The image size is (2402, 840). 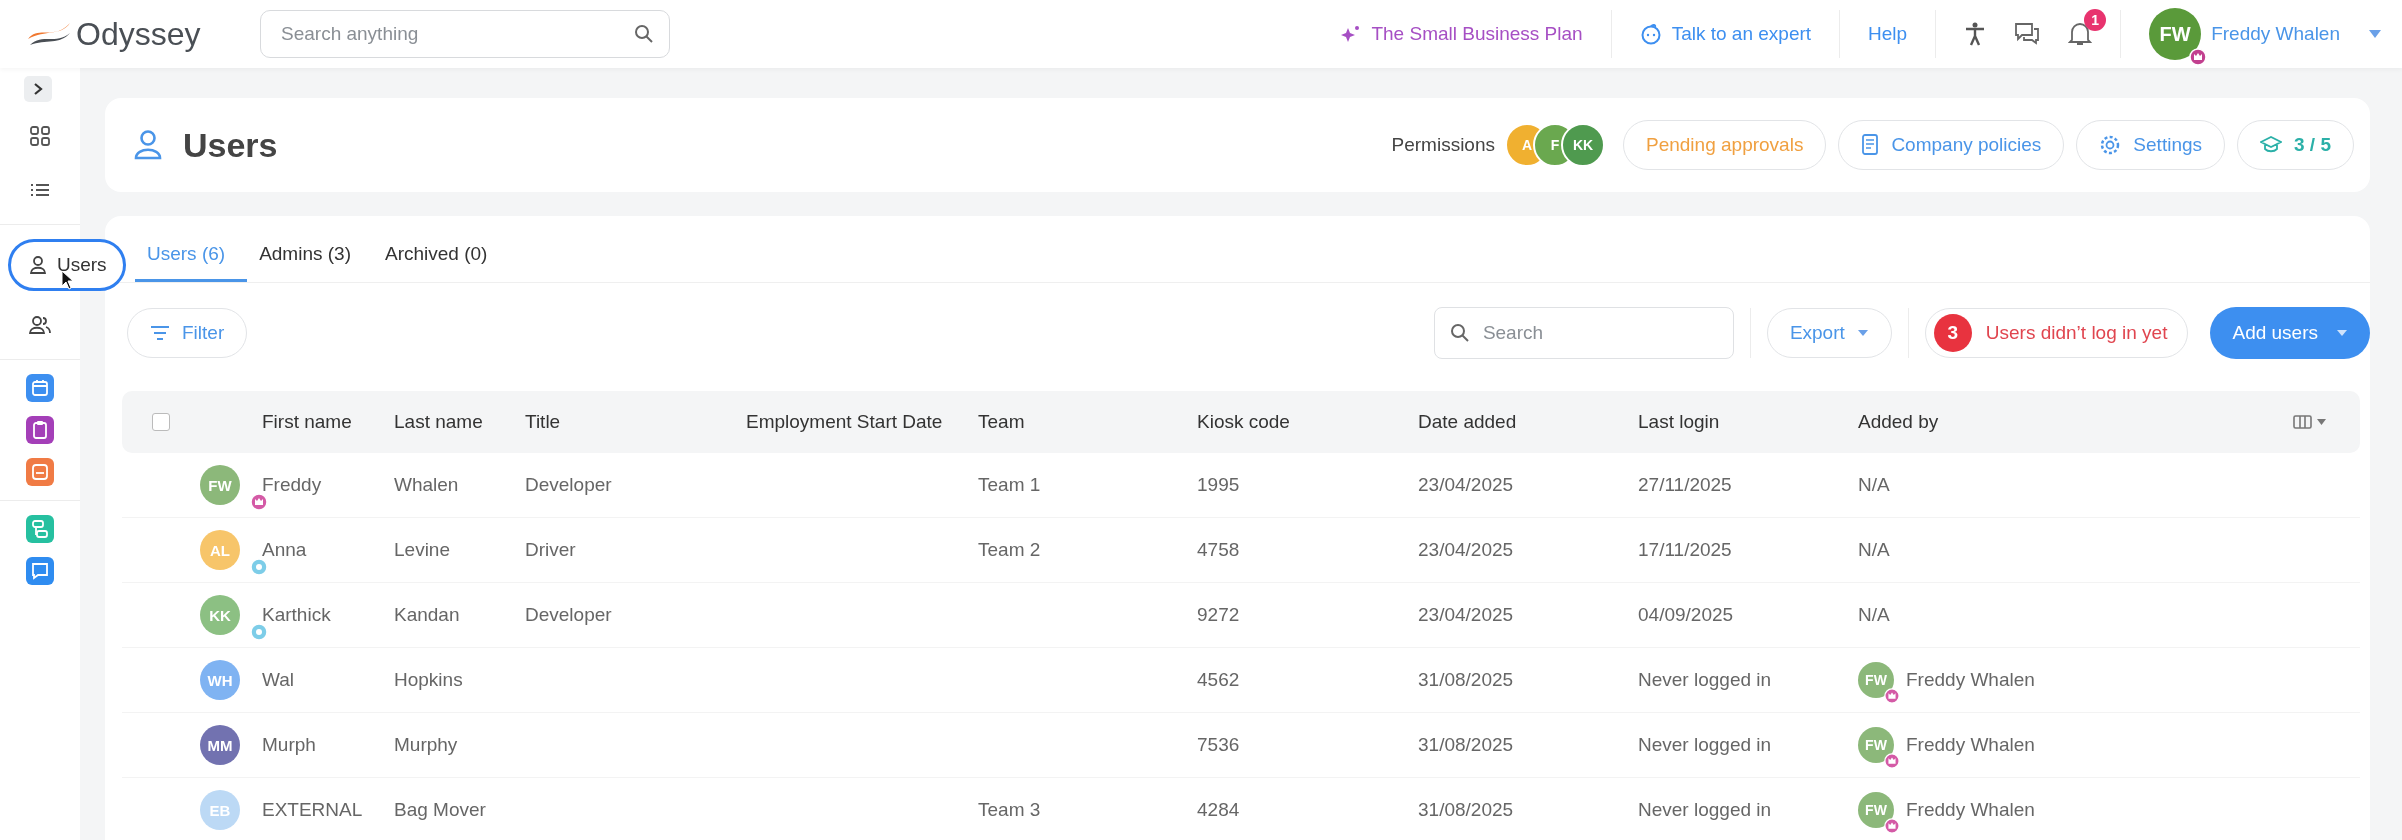 What do you see at coordinates (278, 679) in the screenshot?
I see `table-cell: Wal` at bounding box center [278, 679].